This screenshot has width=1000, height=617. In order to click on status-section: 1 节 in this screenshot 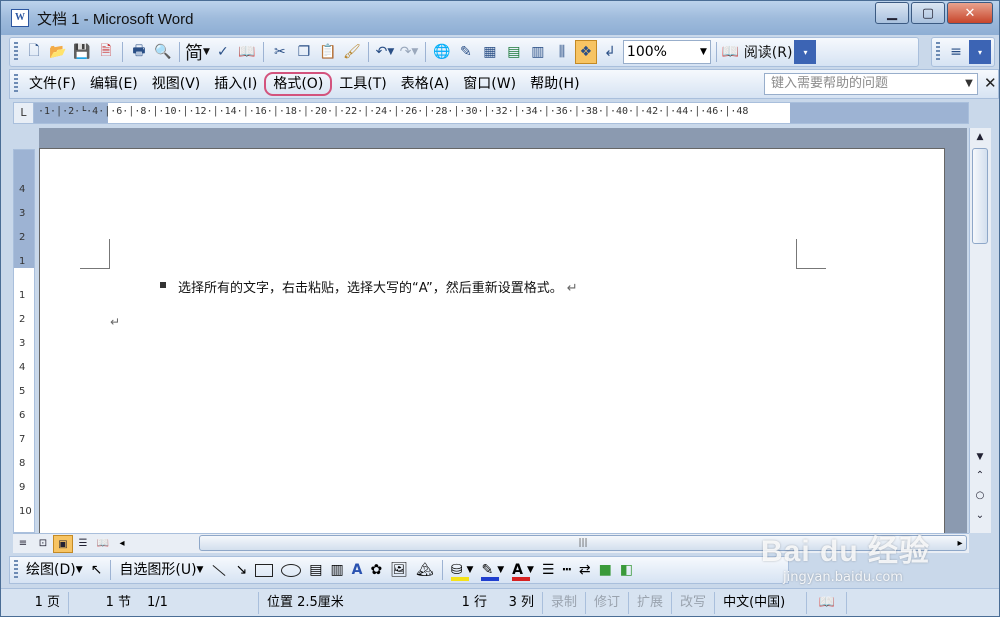, I will do `click(104, 603)`.